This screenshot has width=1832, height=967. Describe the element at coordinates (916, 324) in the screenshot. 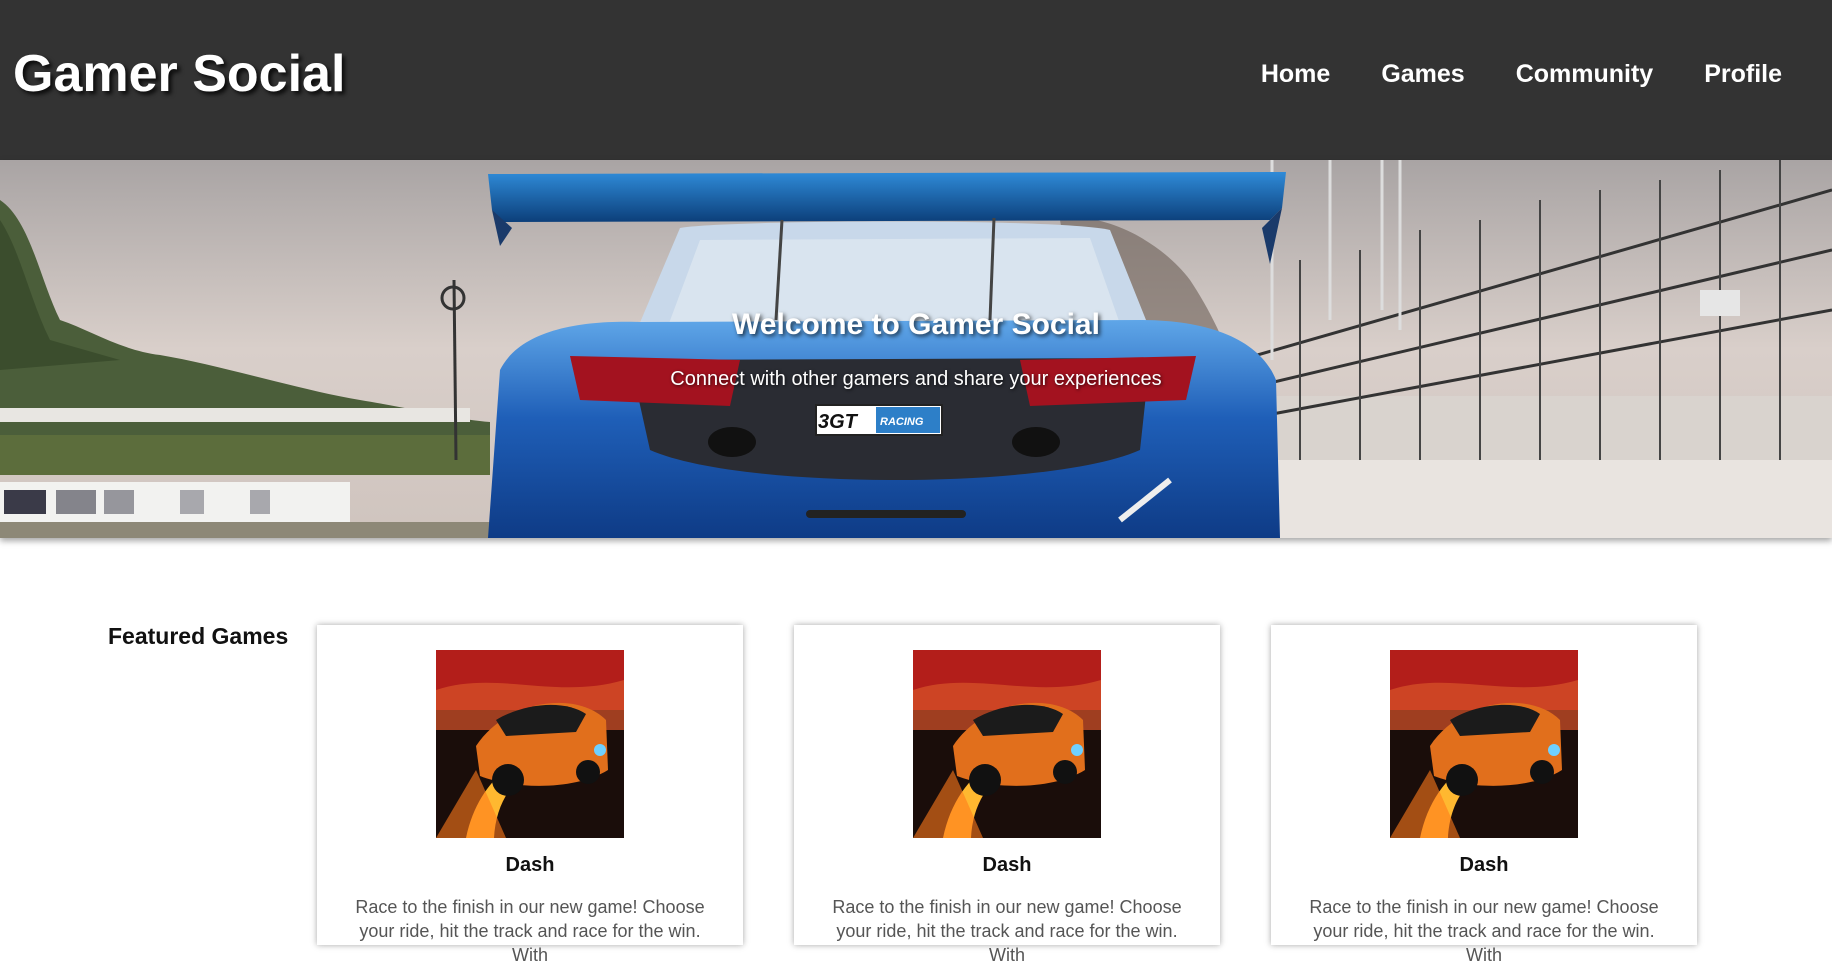

I see `hero-title: Welcome to Gamer Social` at that location.